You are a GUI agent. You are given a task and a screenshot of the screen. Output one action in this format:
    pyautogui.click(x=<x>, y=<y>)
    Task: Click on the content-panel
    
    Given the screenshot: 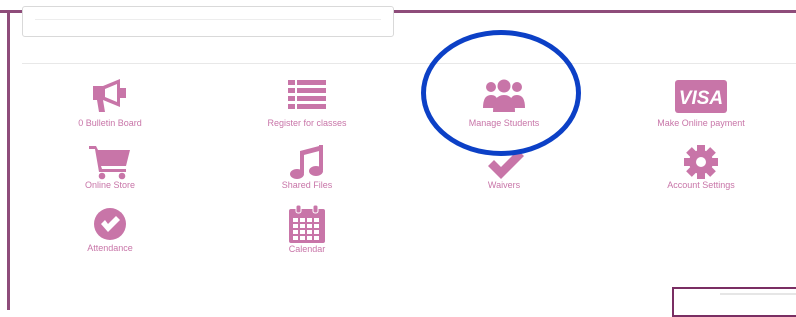 What is the action you would take?
    pyautogui.click(x=208, y=21)
    